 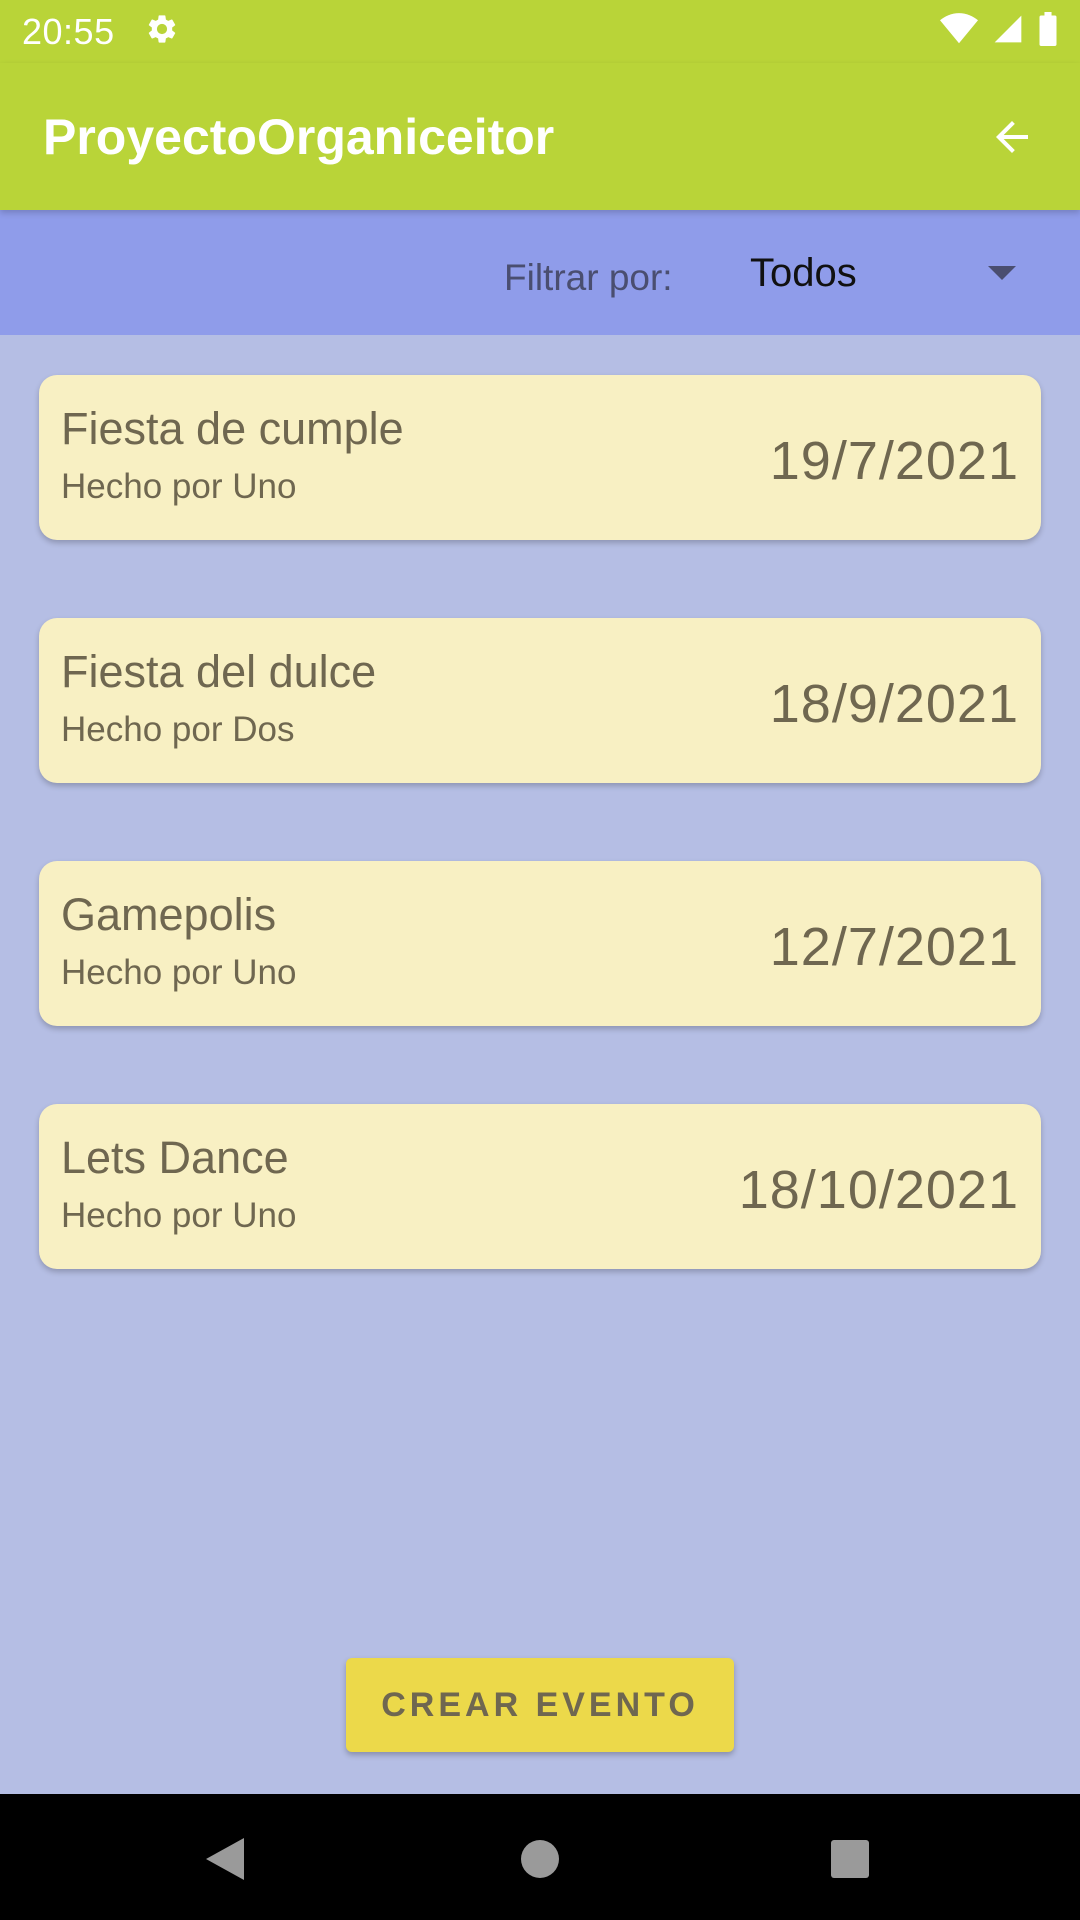 What do you see at coordinates (540, 1705) in the screenshot?
I see `create-event-button: CREAR EVENTO` at bounding box center [540, 1705].